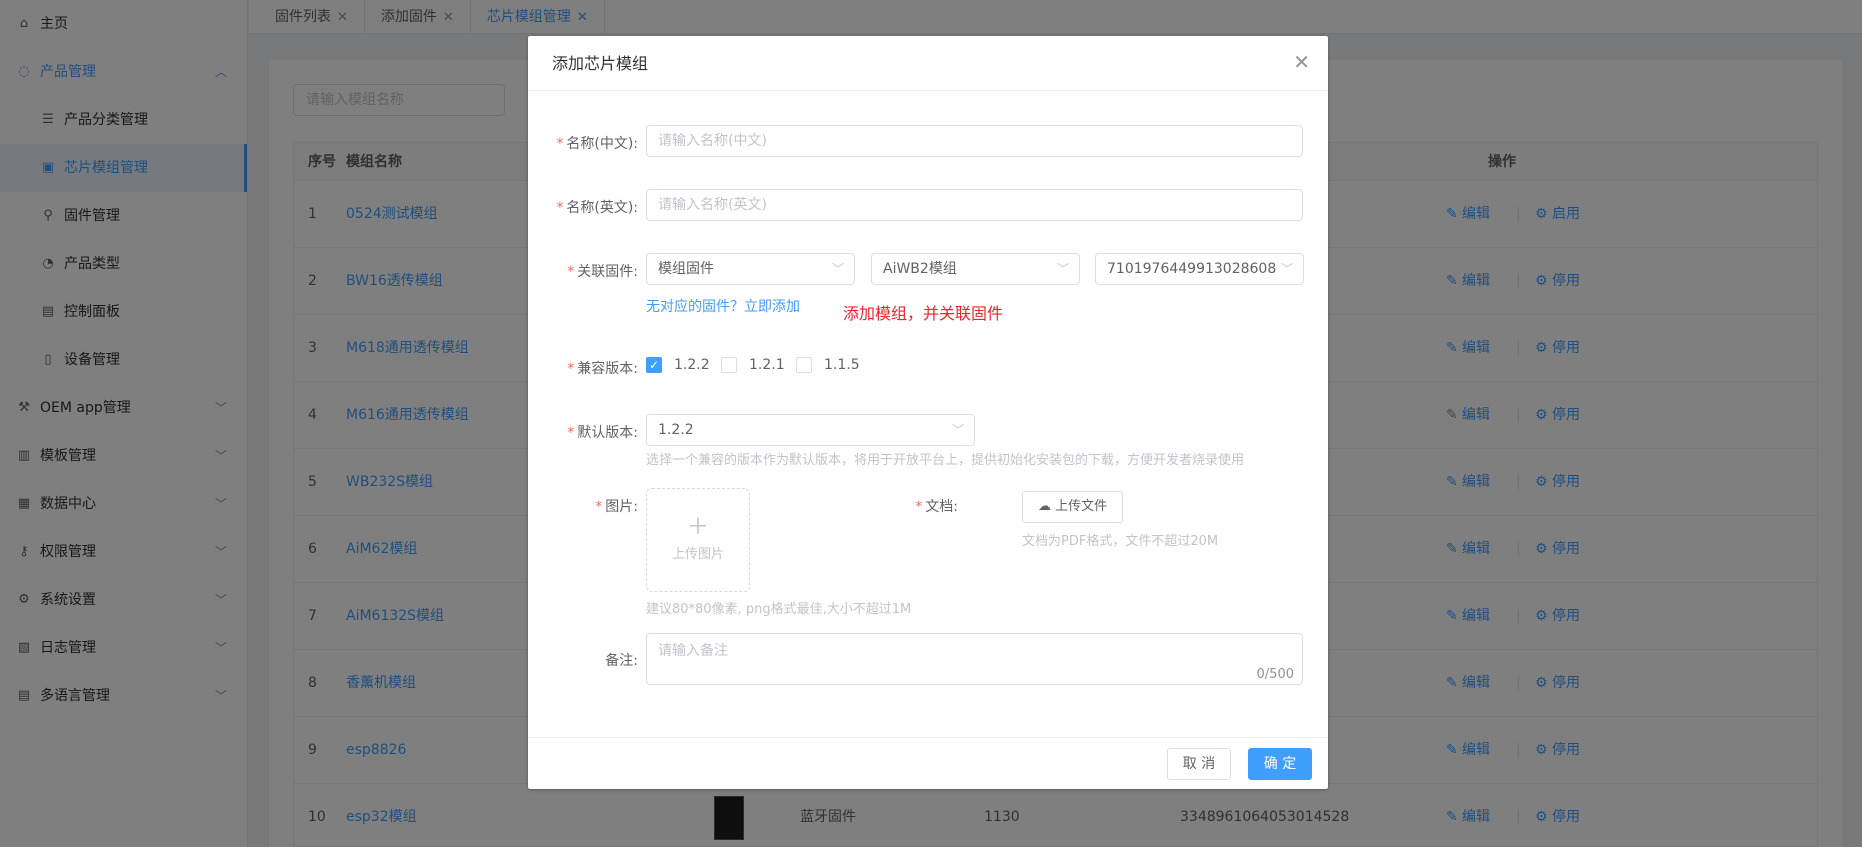 The width and height of the screenshot is (1862, 847). Describe the element at coordinates (923, 313) in the screenshot. I see `annotation-text: 添加模组，并关联固件` at that location.